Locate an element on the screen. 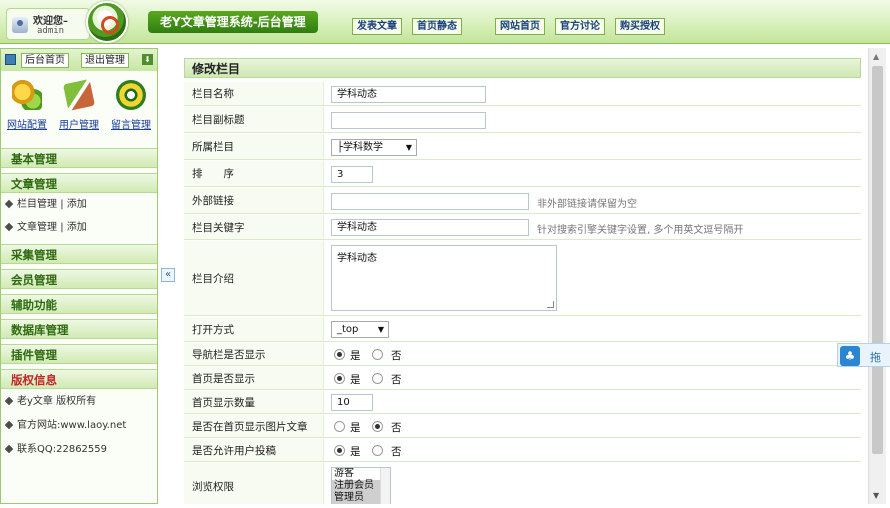  article-add-link: 添加 is located at coordinates (77, 227).